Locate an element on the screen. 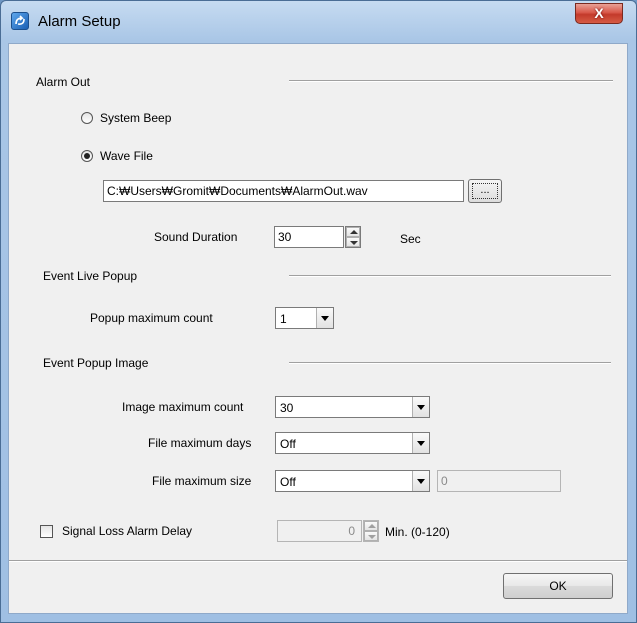  wave-file-radio is located at coordinates (87, 156).